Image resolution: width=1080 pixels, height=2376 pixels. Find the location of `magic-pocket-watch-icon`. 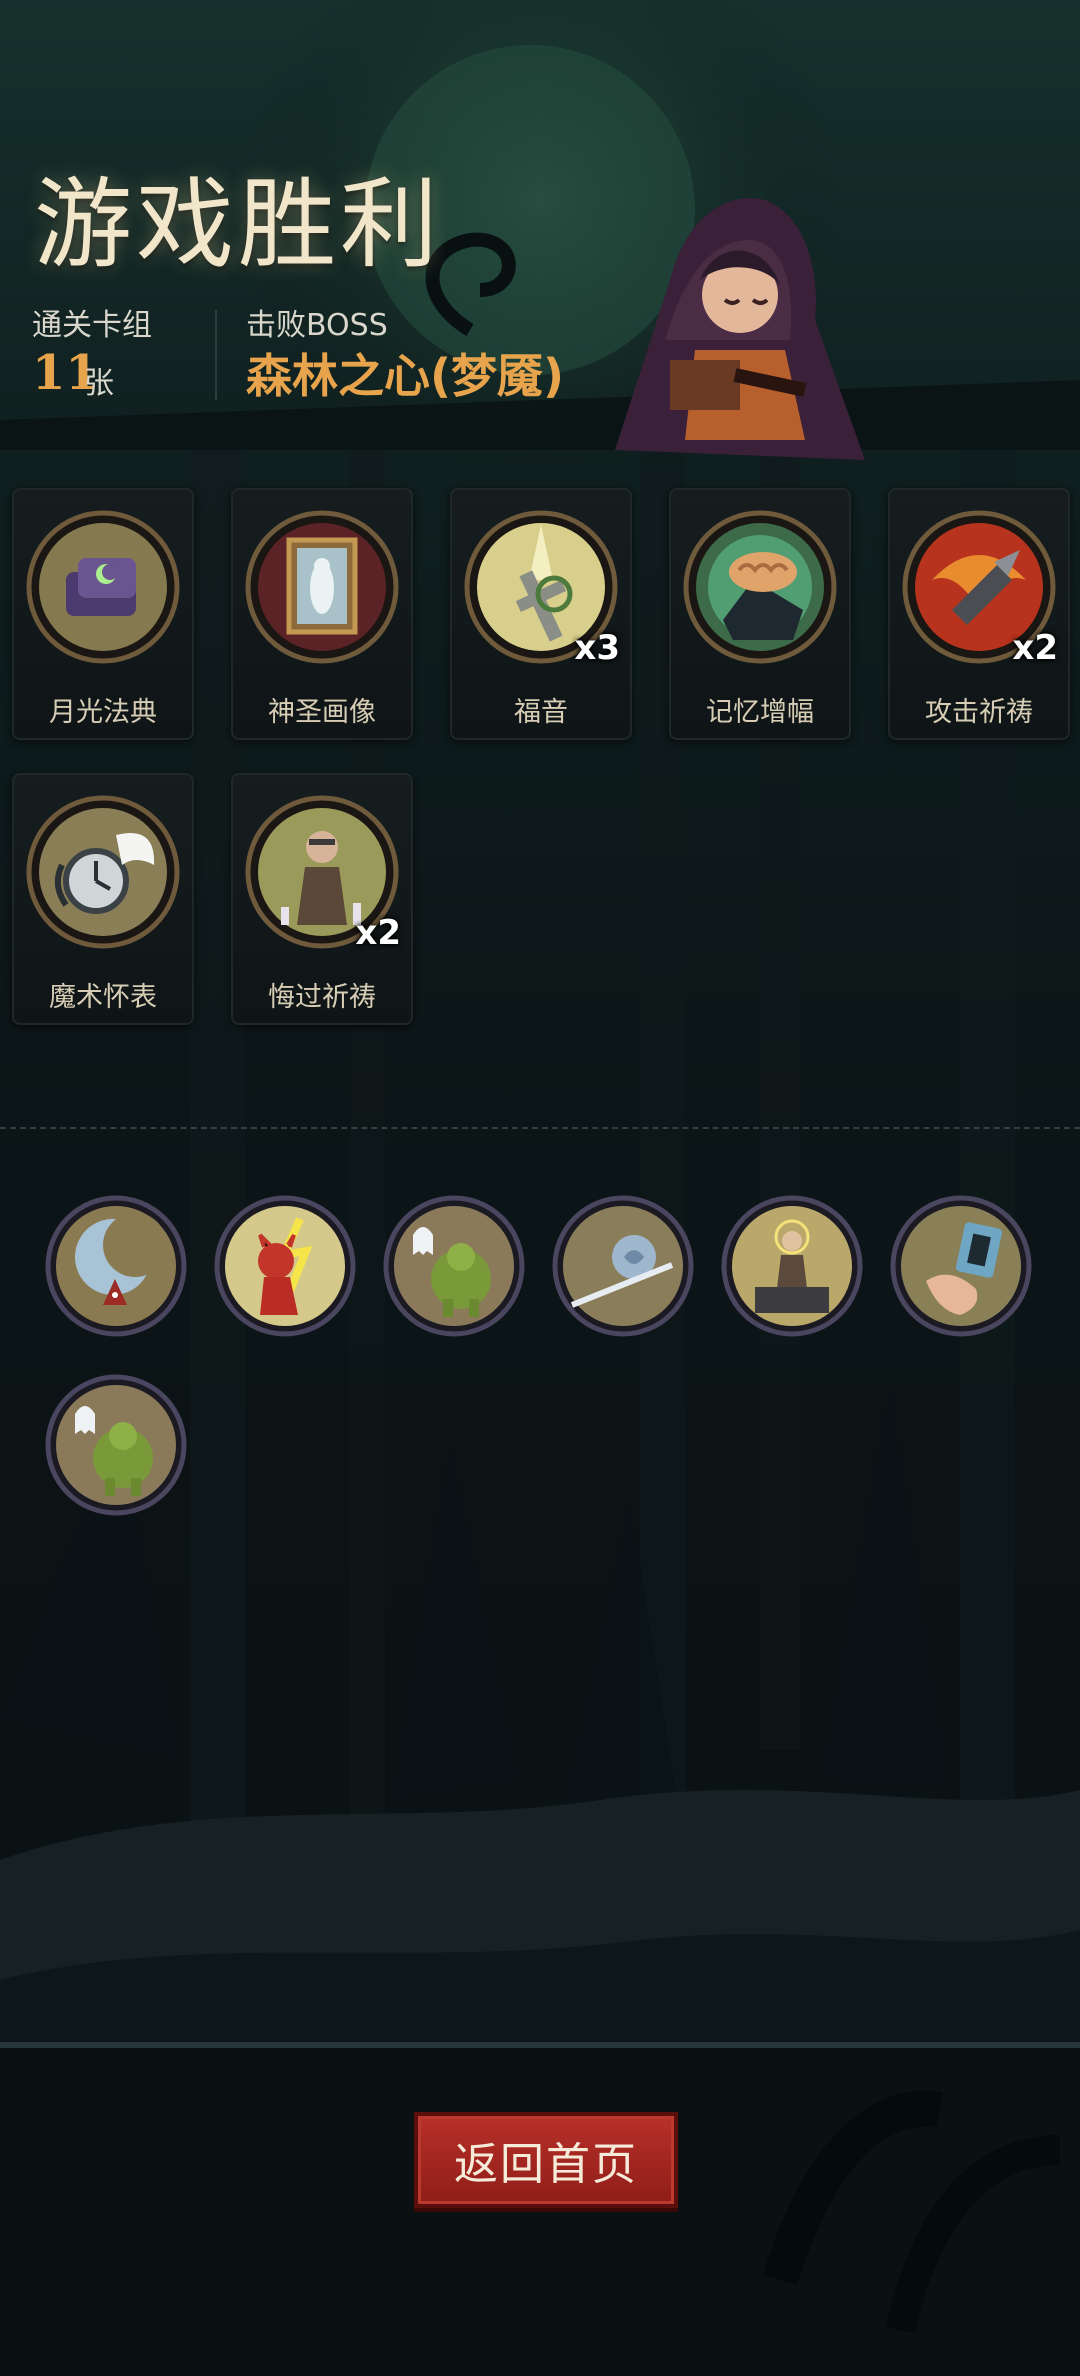

magic-pocket-watch-icon is located at coordinates (103, 872).